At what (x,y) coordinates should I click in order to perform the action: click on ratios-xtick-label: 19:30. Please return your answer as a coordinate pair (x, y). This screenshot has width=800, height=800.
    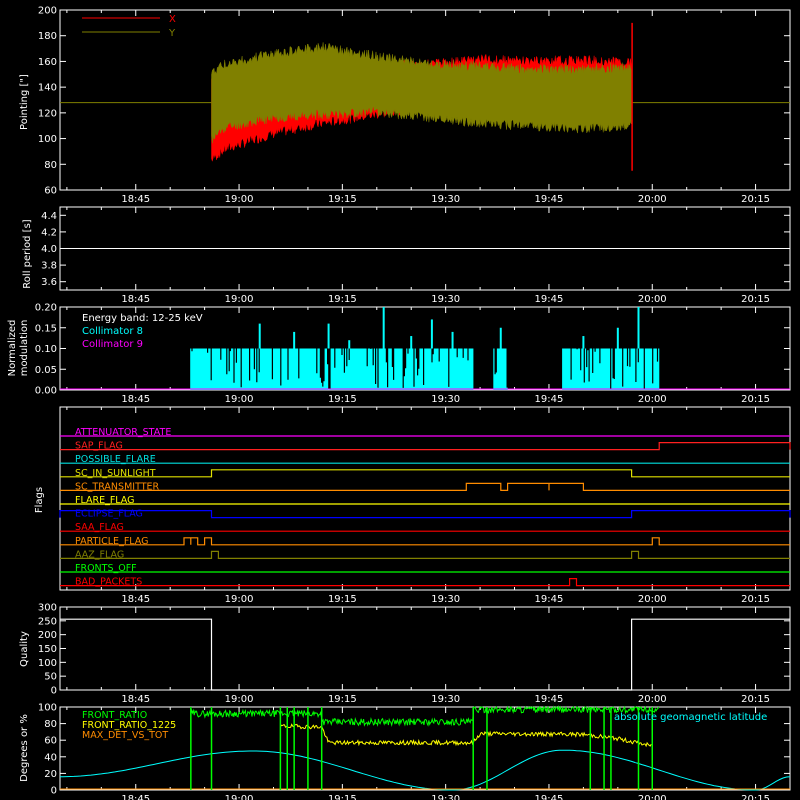
    Looking at the image, I should click on (445, 797).